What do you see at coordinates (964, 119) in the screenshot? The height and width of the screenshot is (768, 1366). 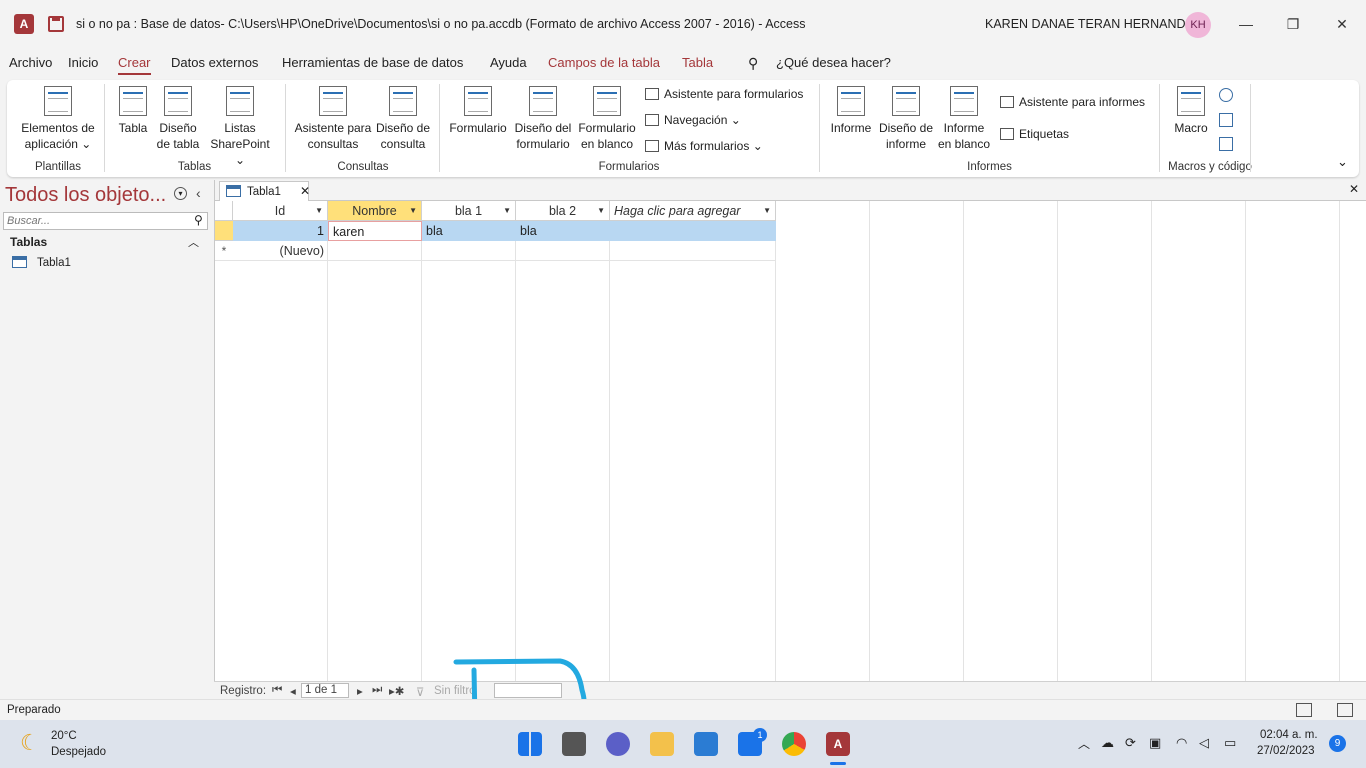 I see `informe-en-blanco-button: Informe en blanco` at bounding box center [964, 119].